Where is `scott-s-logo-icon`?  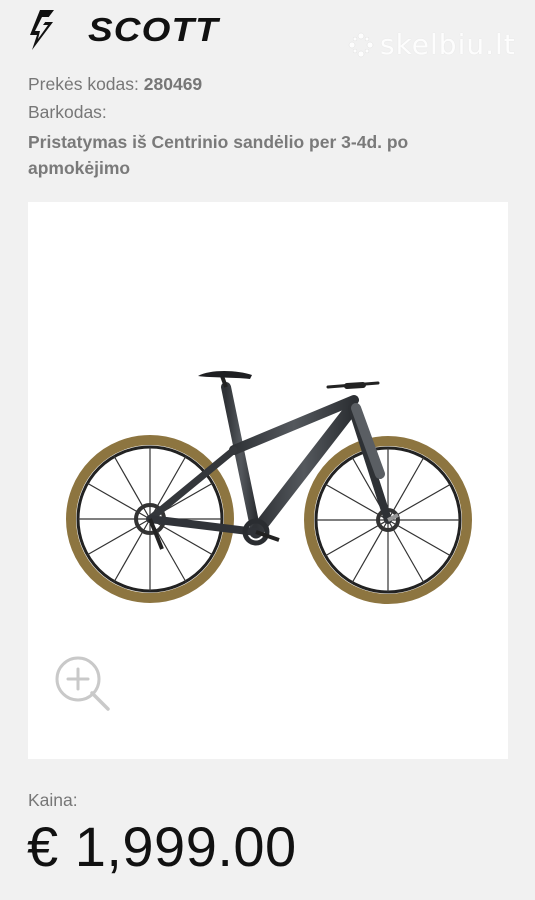
scott-s-logo-icon is located at coordinates (42, 30).